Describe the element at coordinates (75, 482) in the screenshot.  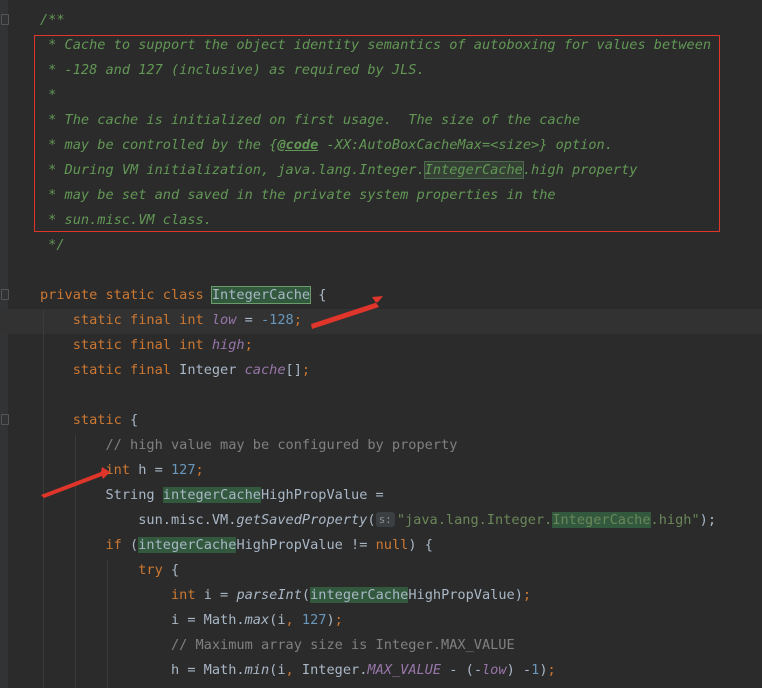
I see `red-arrow-to-int-h` at that location.